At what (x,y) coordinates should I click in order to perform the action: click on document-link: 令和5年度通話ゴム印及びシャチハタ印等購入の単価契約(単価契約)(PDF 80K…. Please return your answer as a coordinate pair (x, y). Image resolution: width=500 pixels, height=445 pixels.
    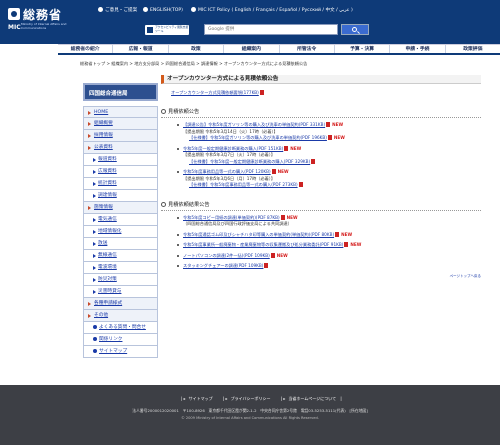
    Looking at the image, I should click on (258, 234).